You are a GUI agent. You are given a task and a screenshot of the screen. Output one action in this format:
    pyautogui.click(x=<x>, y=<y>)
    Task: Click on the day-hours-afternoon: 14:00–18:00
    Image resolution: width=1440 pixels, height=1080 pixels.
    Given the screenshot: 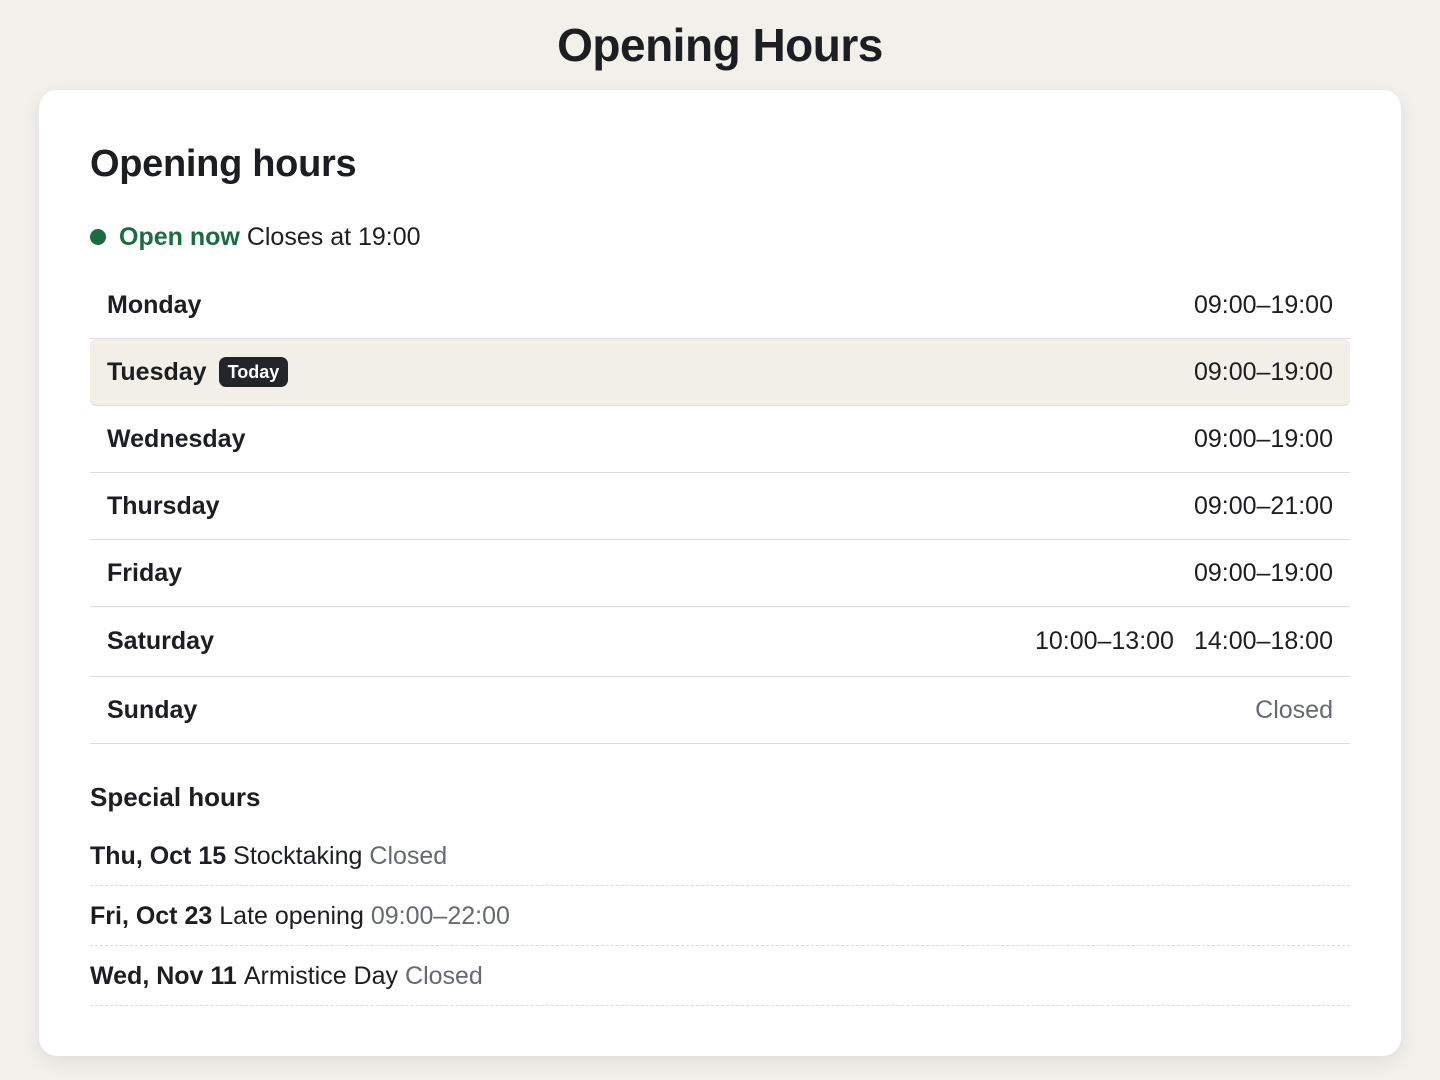 What is the action you would take?
    pyautogui.click(x=1263, y=641)
    